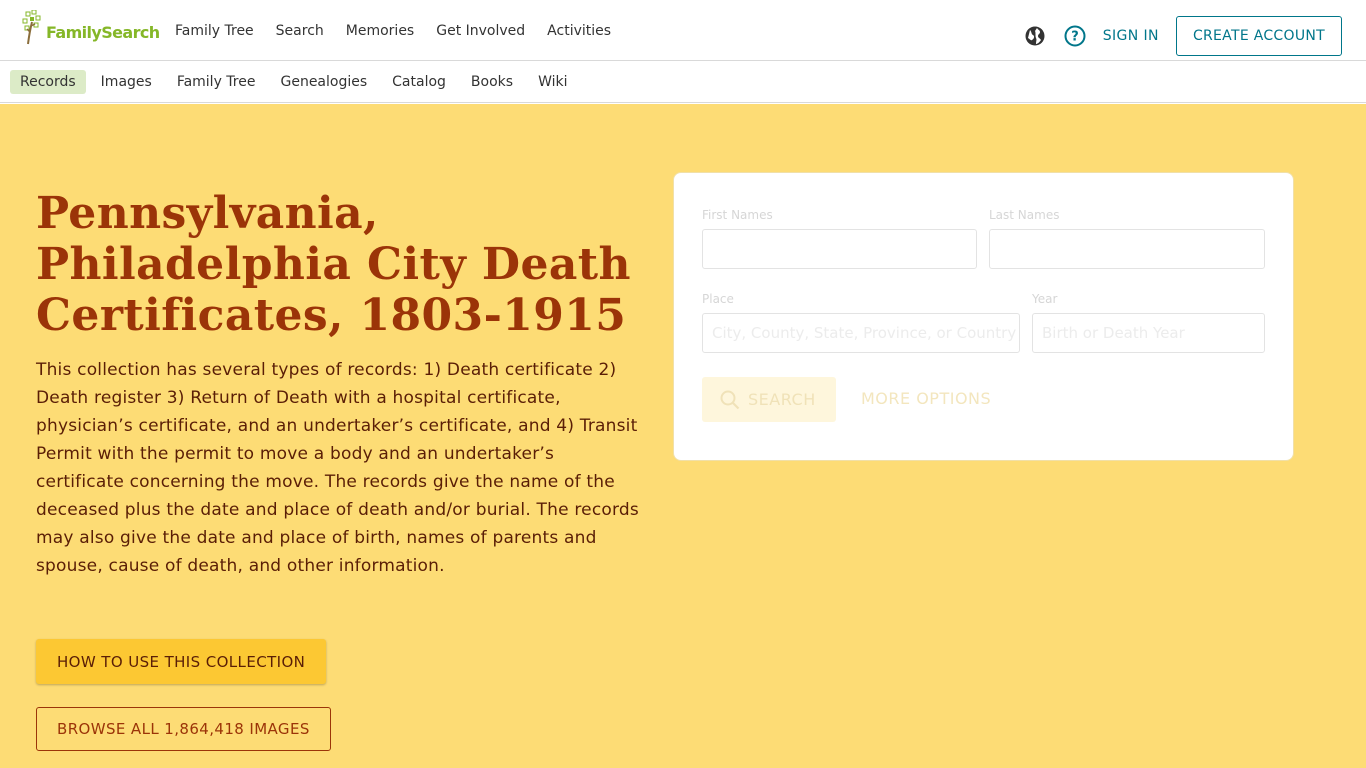  What do you see at coordinates (48, 81) in the screenshot?
I see `subnav-records: Records` at bounding box center [48, 81].